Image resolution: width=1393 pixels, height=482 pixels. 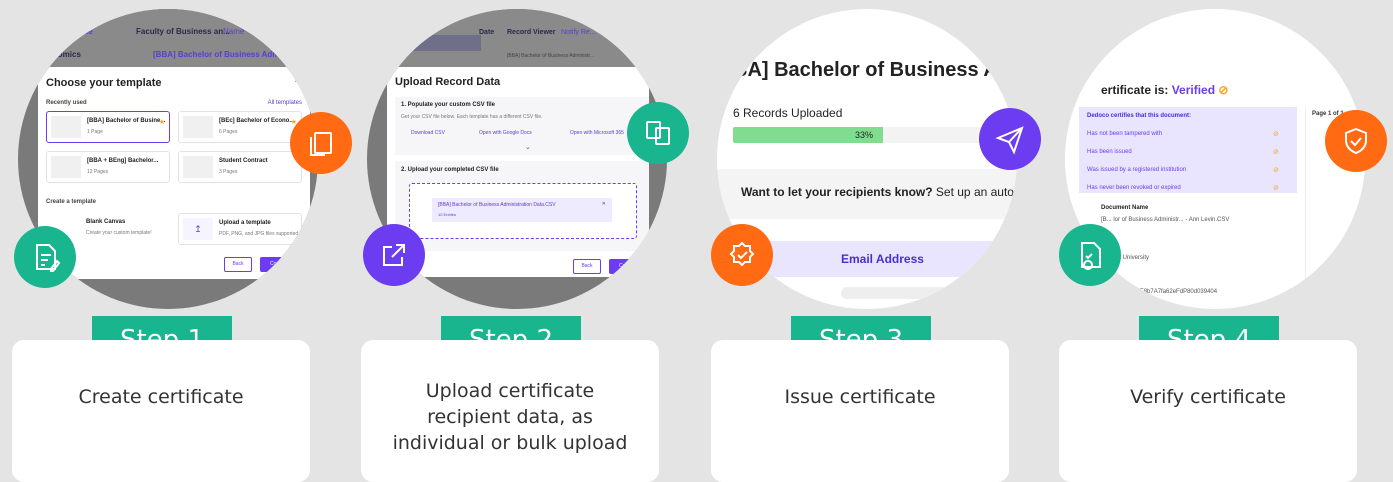 What do you see at coordinates (1208, 411) in the screenshot?
I see `step-card: Verify certificate` at bounding box center [1208, 411].